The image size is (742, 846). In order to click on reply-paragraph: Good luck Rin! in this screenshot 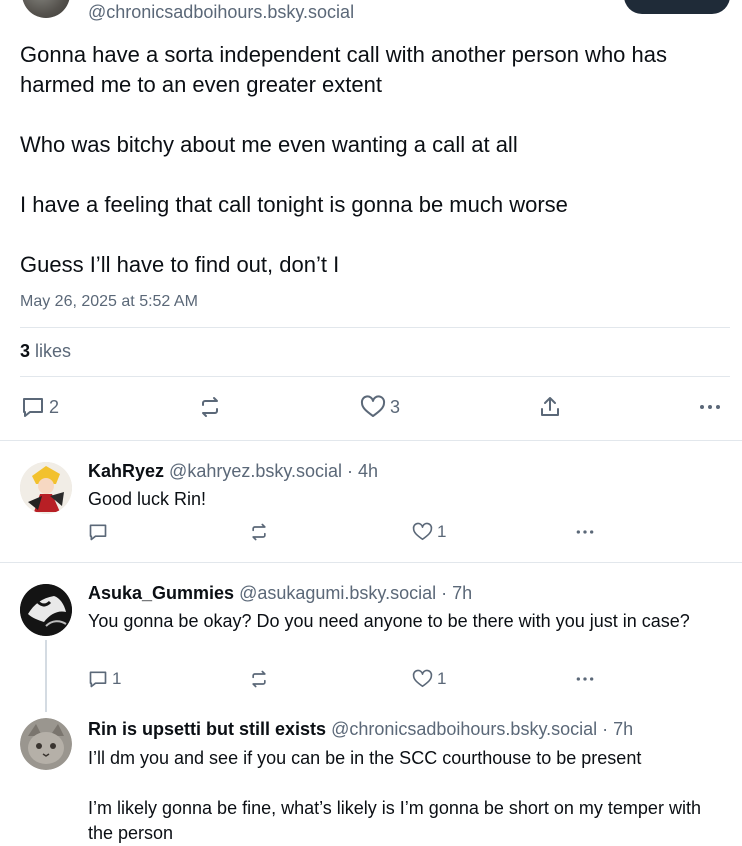, I will do `click(147, 499)`.